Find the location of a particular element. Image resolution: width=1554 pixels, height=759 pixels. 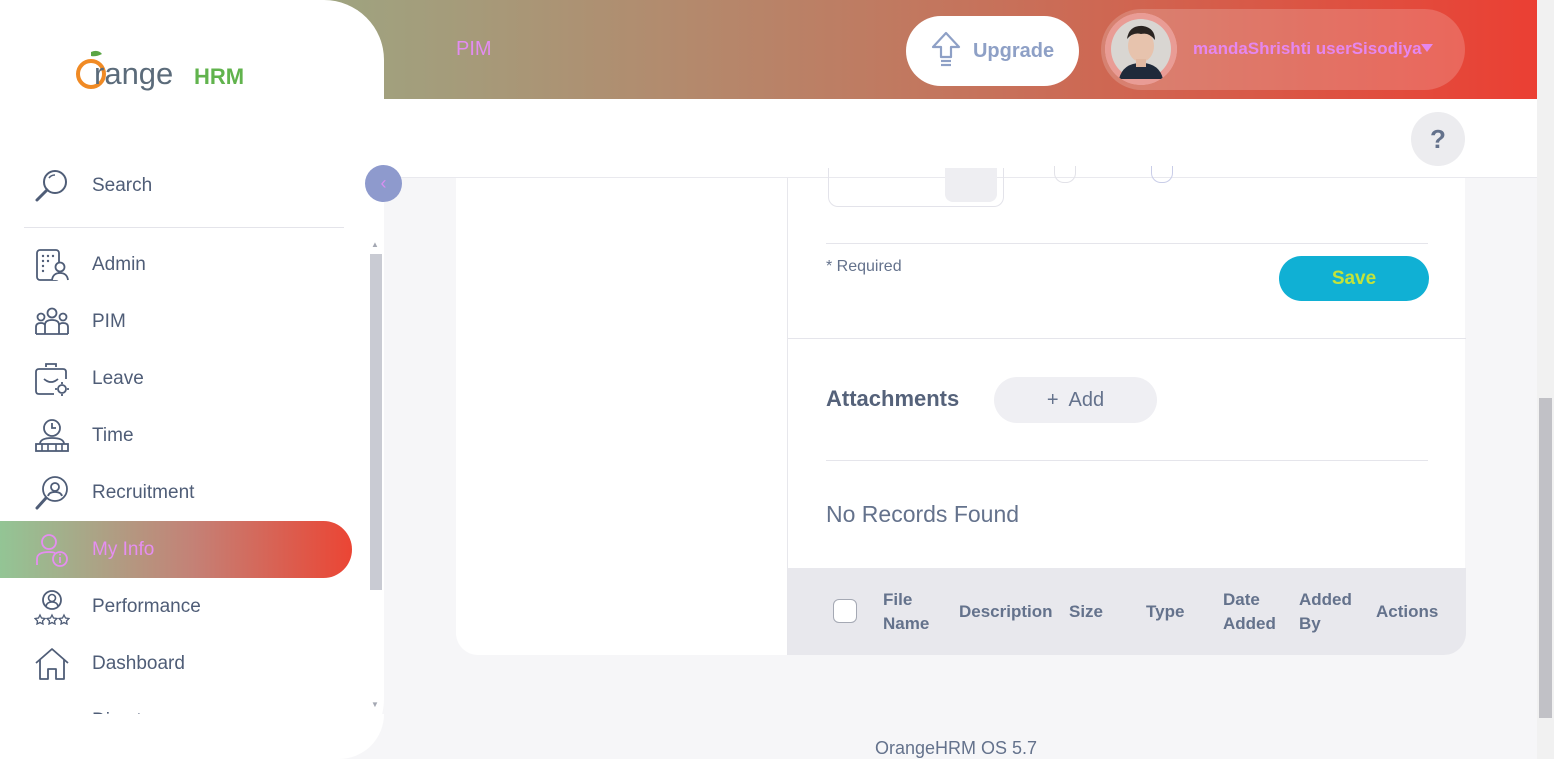

time-icon is located at coordinates (52, 436).